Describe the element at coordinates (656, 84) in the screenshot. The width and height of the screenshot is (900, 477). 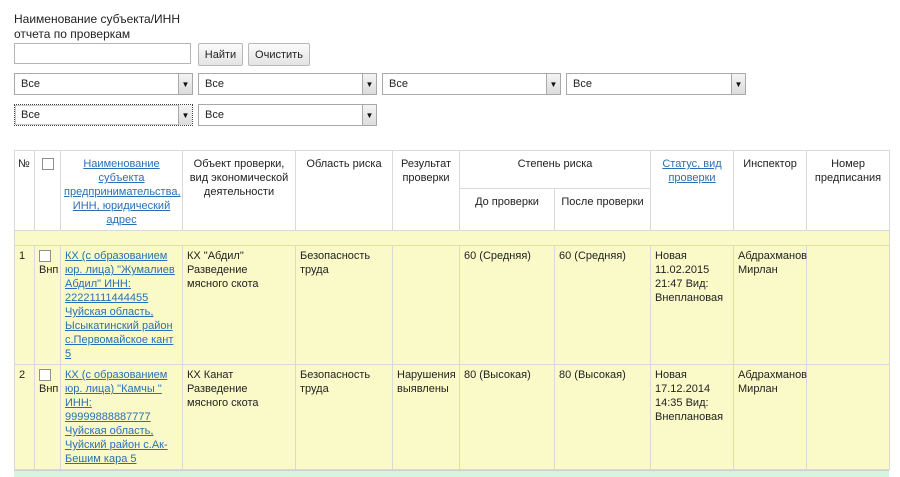
I see `filter-select-4: Все ▼` at that location.